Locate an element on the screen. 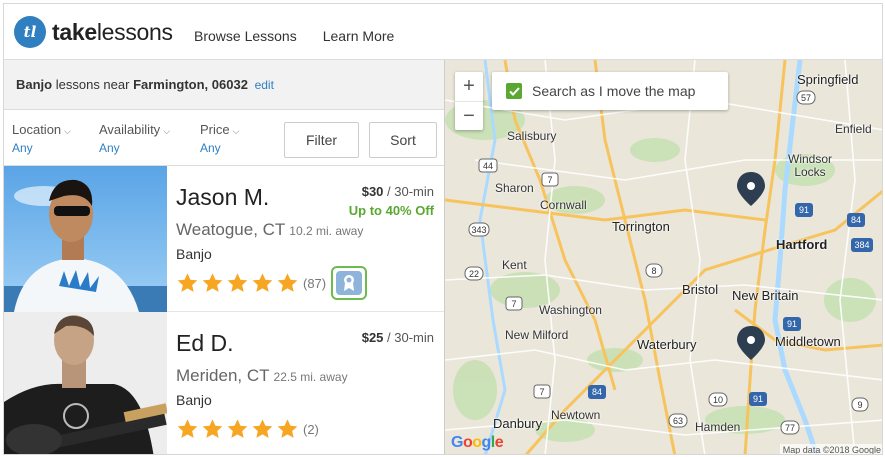 The width and height of the screenshot is (885, 457). star-rating: (87) is located at coordinates (251, 283).